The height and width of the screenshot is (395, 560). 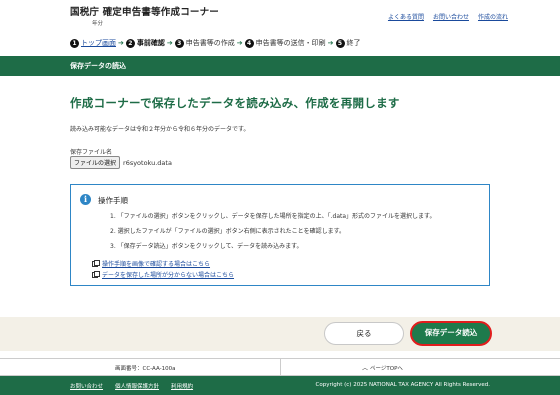 What do you see at coordinates (280, 66) in the screenshot?
I see `section-title-bar: 保存データの読込` at bounding box center [280, 66].